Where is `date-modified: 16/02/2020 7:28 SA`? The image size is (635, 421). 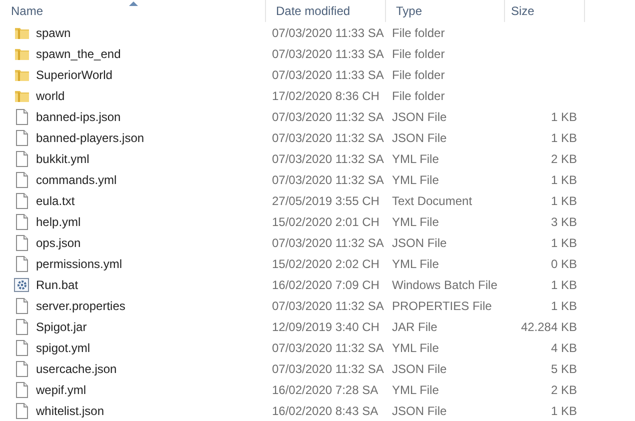 date-modified: 16/02/2020 7:28 SA is located at coordinates (325, 389).